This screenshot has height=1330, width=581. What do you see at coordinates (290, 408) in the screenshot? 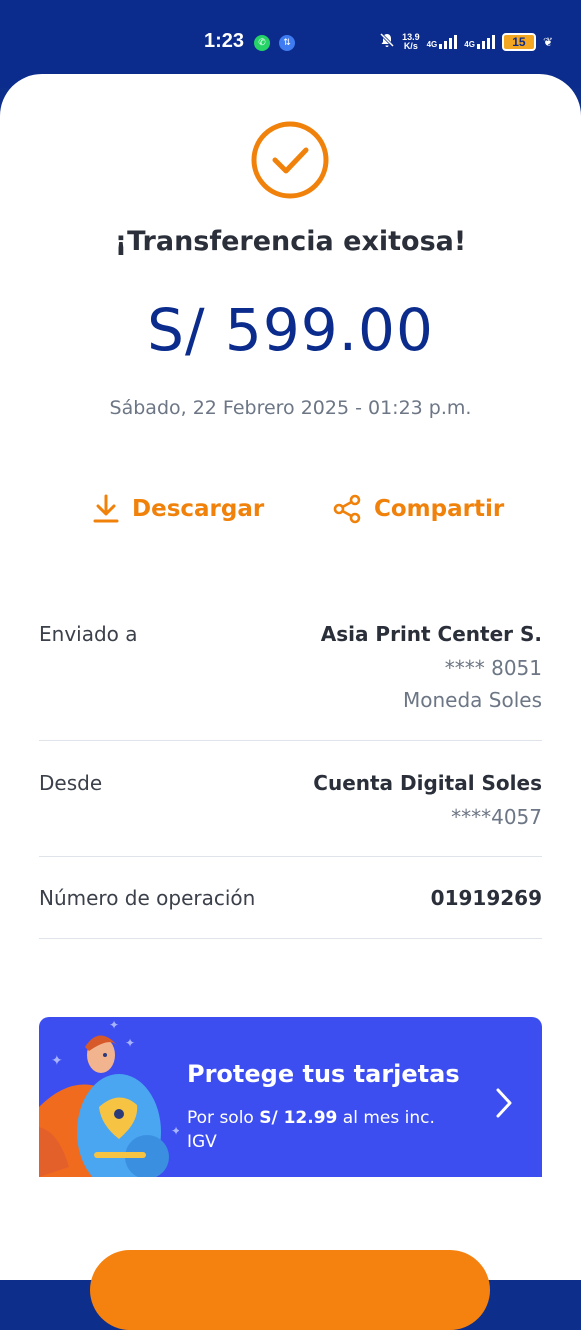
I see `transfer-datetime: Sábado, 22 Febrero 2025 - 01:23 p.m.` at bounding box center [290, 408].